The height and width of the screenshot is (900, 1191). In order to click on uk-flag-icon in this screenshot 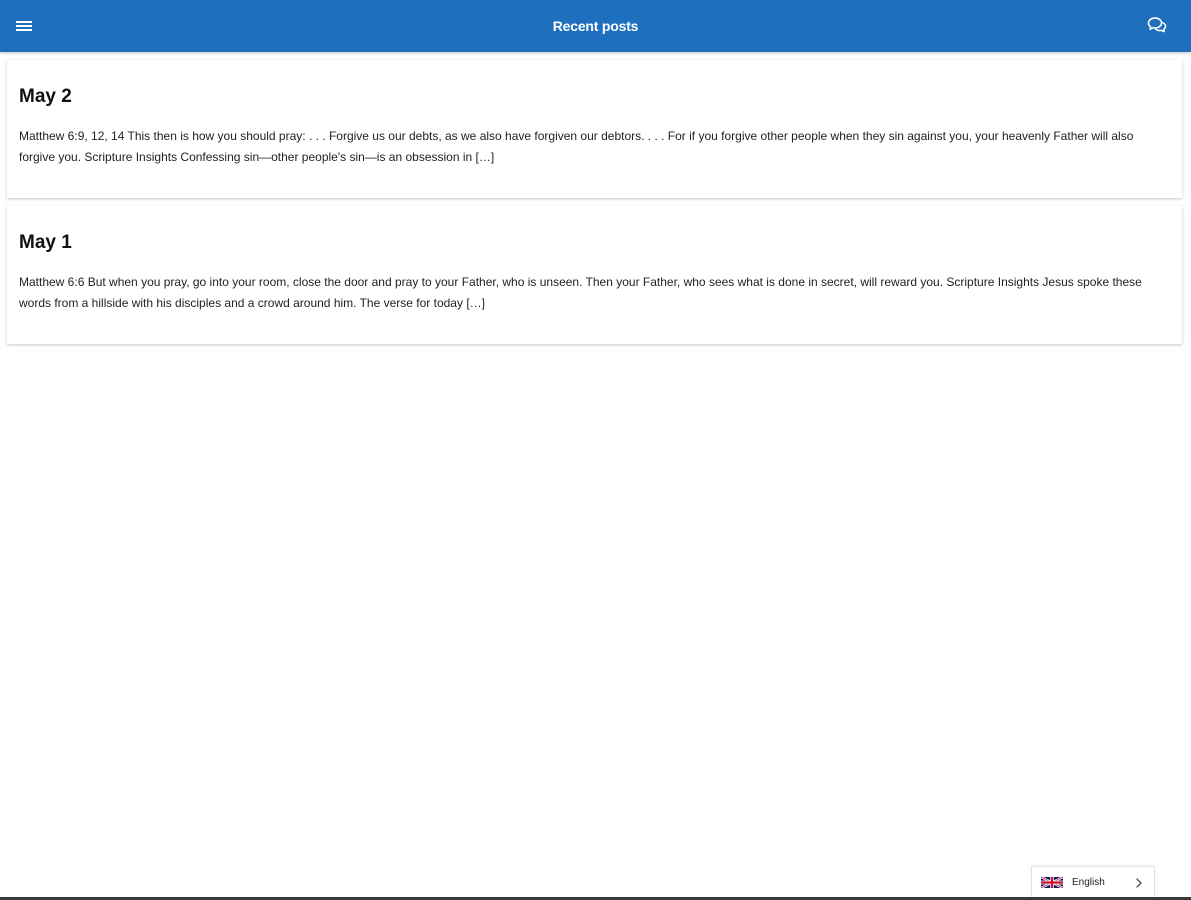, I will do `click(1052, 882)`.